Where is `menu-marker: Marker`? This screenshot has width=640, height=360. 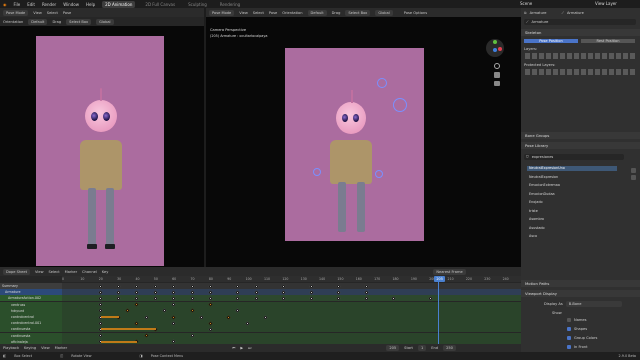 menu-marker: Marker is located at coordinates (61, 348).